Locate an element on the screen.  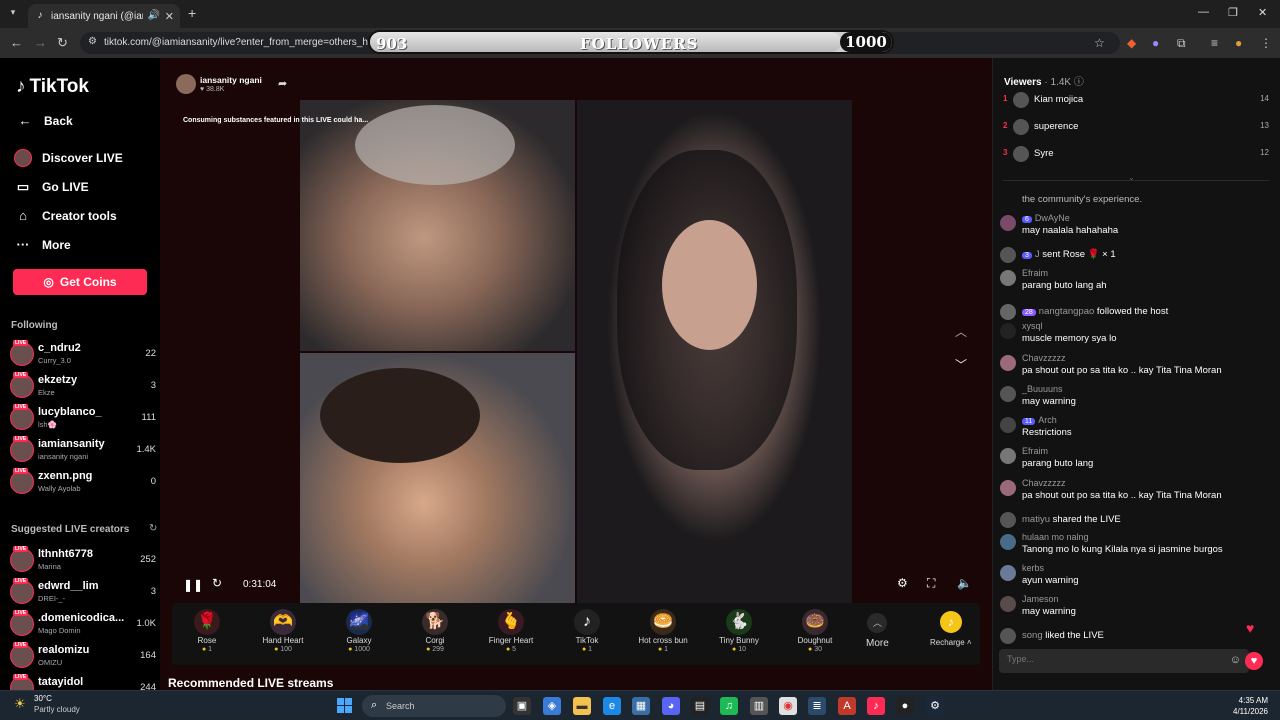
gift-item: 🌹 Rose ● 1 is located at coordinates (207, 631).